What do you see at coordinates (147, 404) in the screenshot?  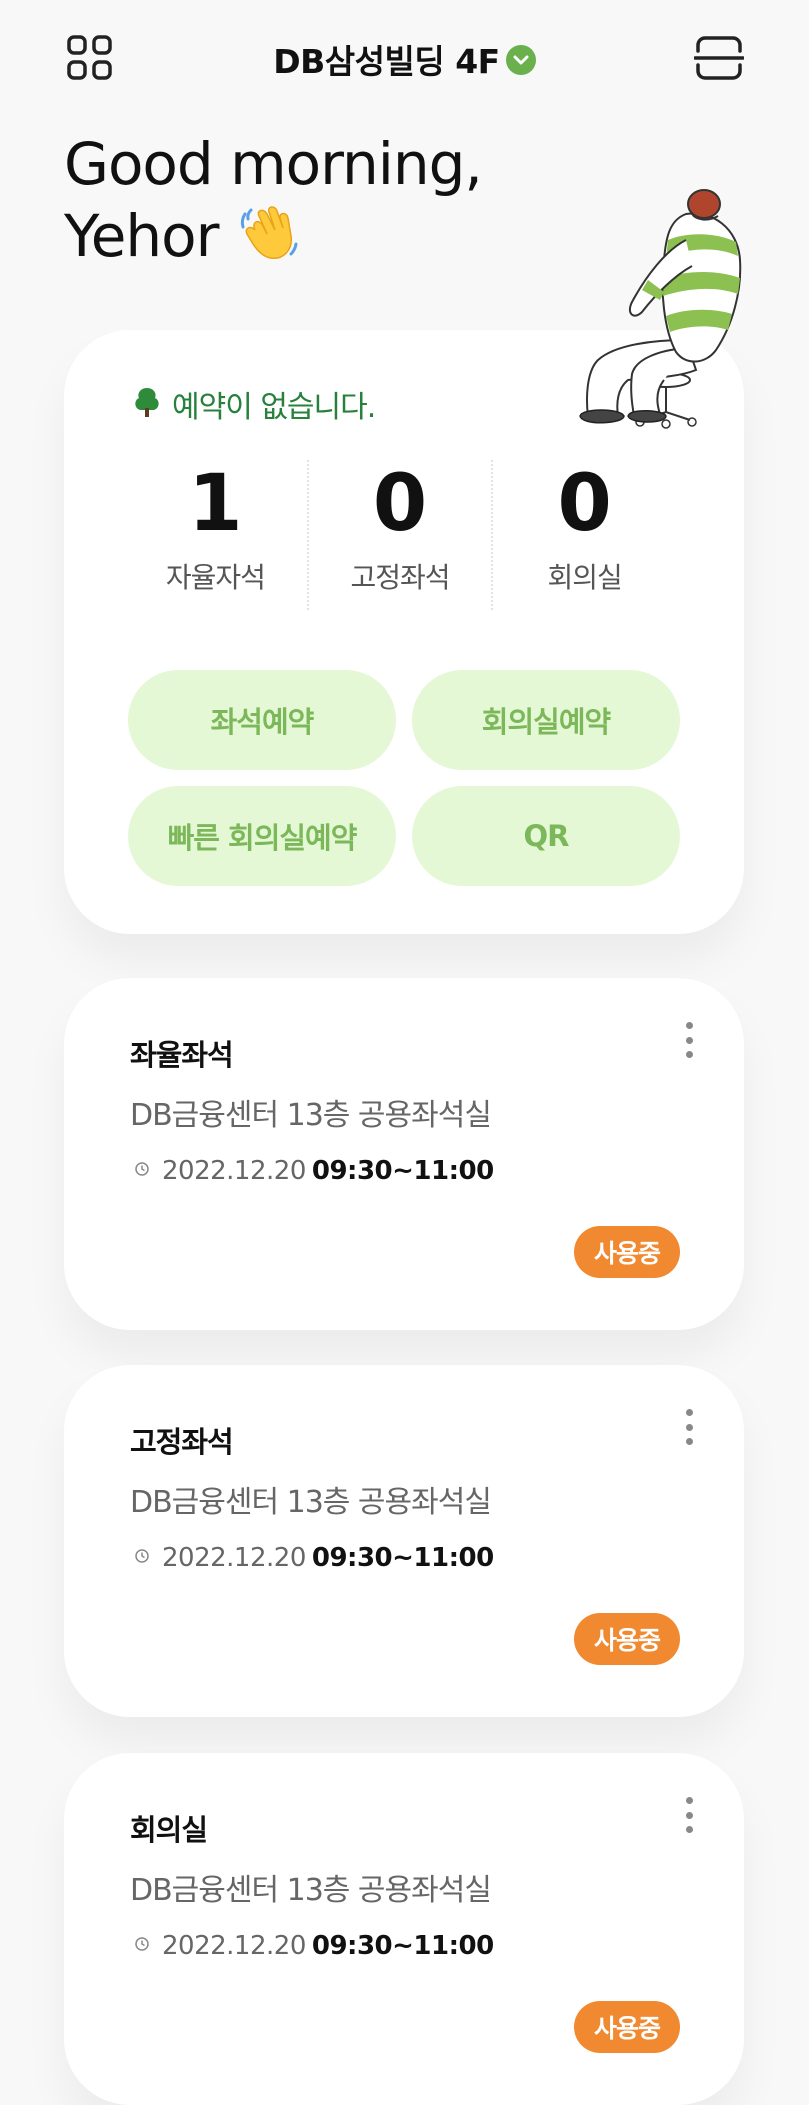 I see `tree-icon` at bounding box center [147, 404].